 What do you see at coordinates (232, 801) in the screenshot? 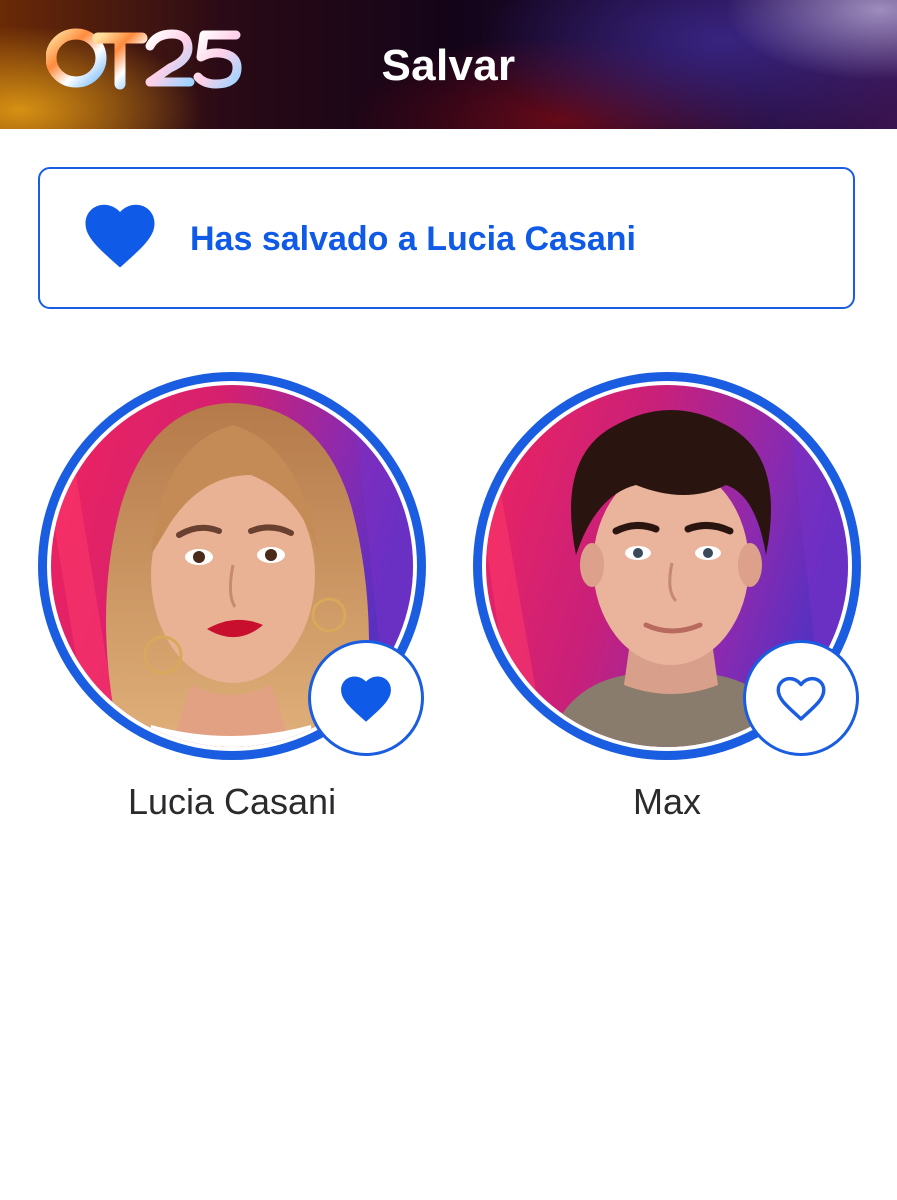
I see `candidate-name: Lucia Casani` at bounding box center [232, 801].